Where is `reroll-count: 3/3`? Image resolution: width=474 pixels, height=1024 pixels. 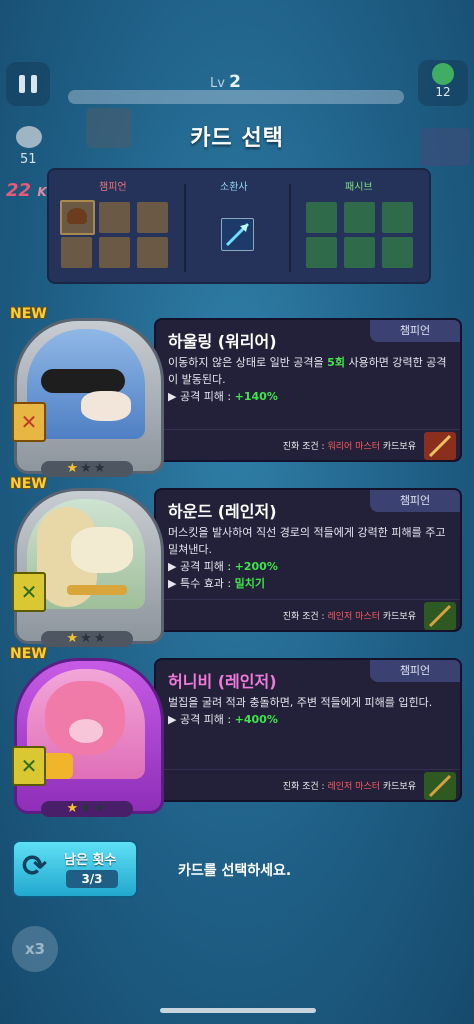
reroll-count: 3/3 is located at coordinates (92, 879).